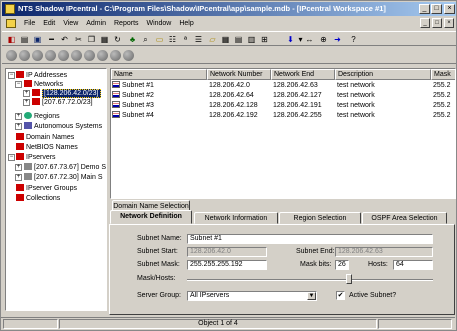 The image size is (457, 331). Describe the element at coordinates (236, 218) in the screenshot. I see `tab-network-information: Network Information` at that location.